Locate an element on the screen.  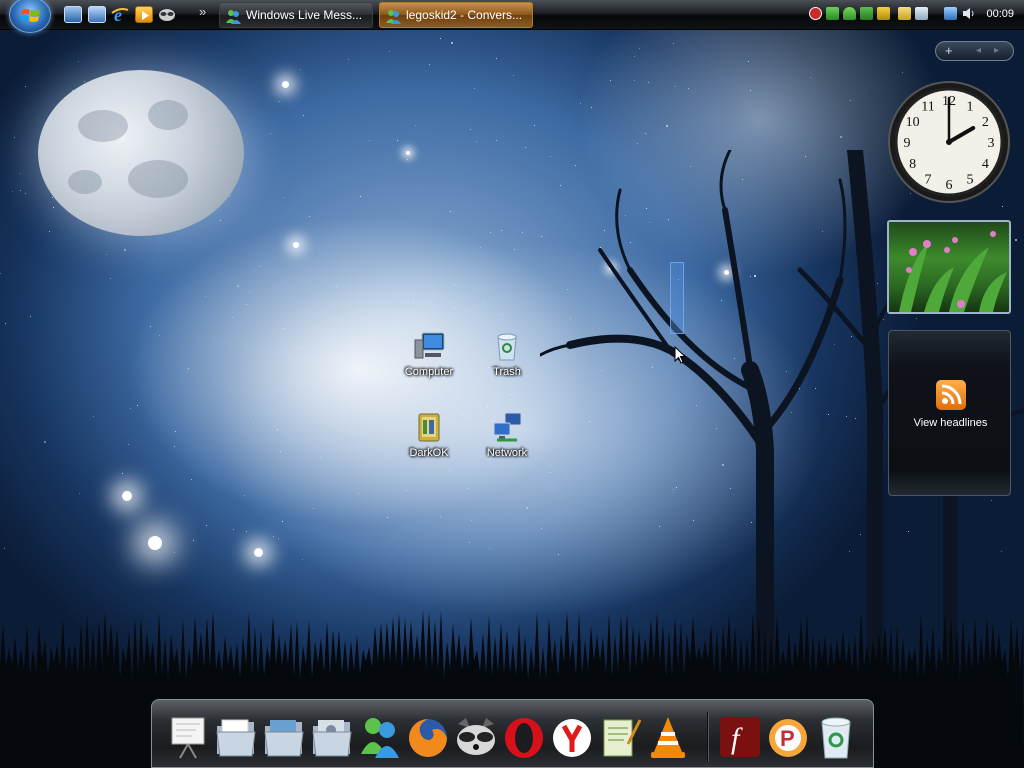
firefox-icon is located at coordinates (428, 737).